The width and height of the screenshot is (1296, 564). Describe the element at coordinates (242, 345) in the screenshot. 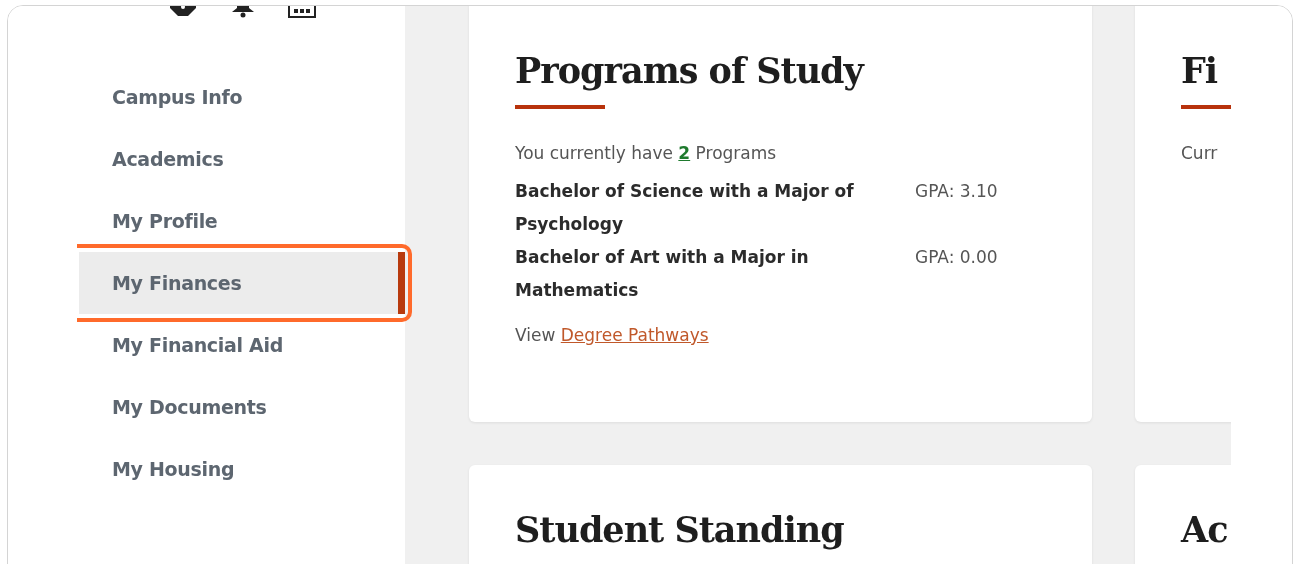

I see `sidebar-item: My Financial Aid` at that location.